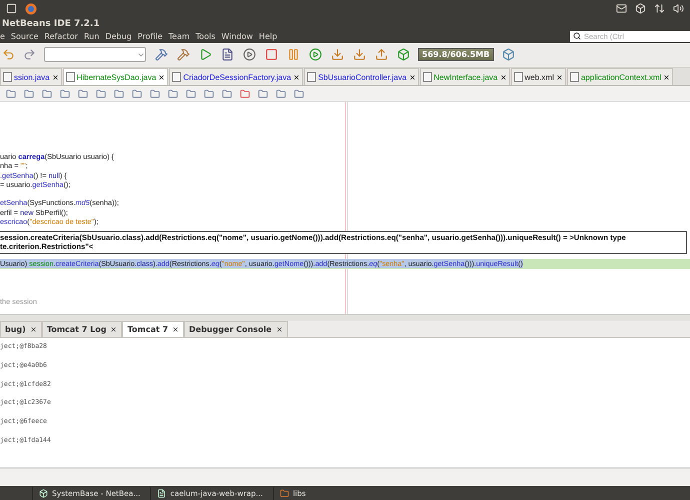 This screenshot has height=500, width=690. I want to click on app-icon, so click(43, 493).